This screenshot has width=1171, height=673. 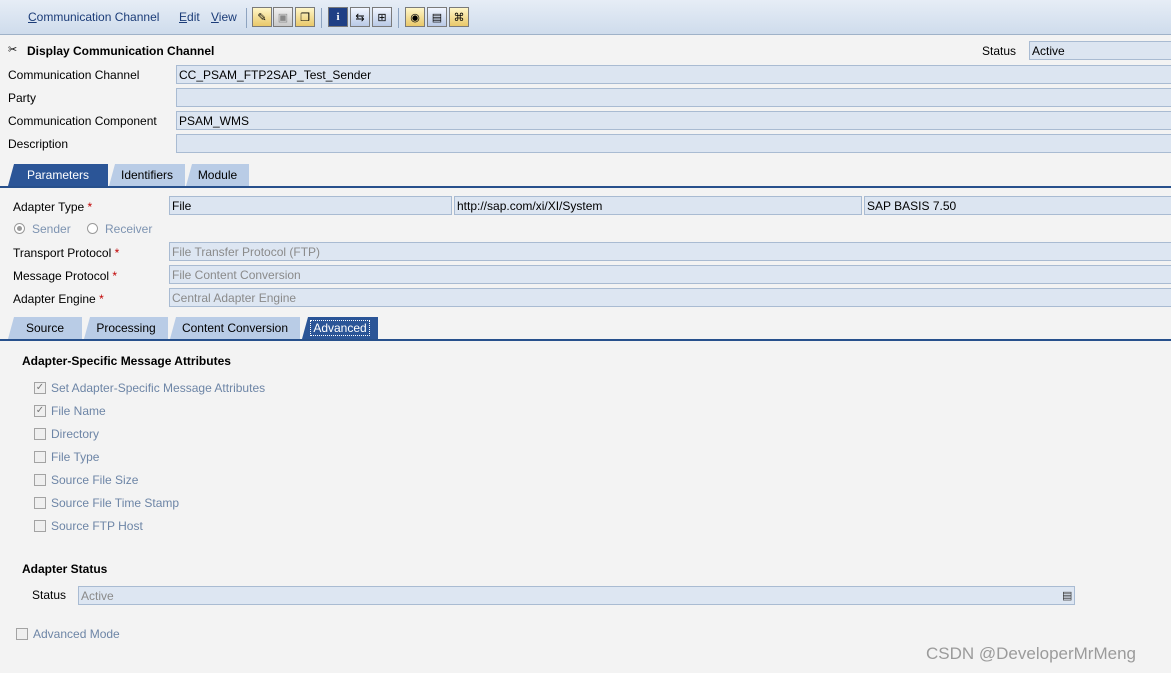 I want to click on dropdown-list-icon: ▤, so click(x=1067, y=595).